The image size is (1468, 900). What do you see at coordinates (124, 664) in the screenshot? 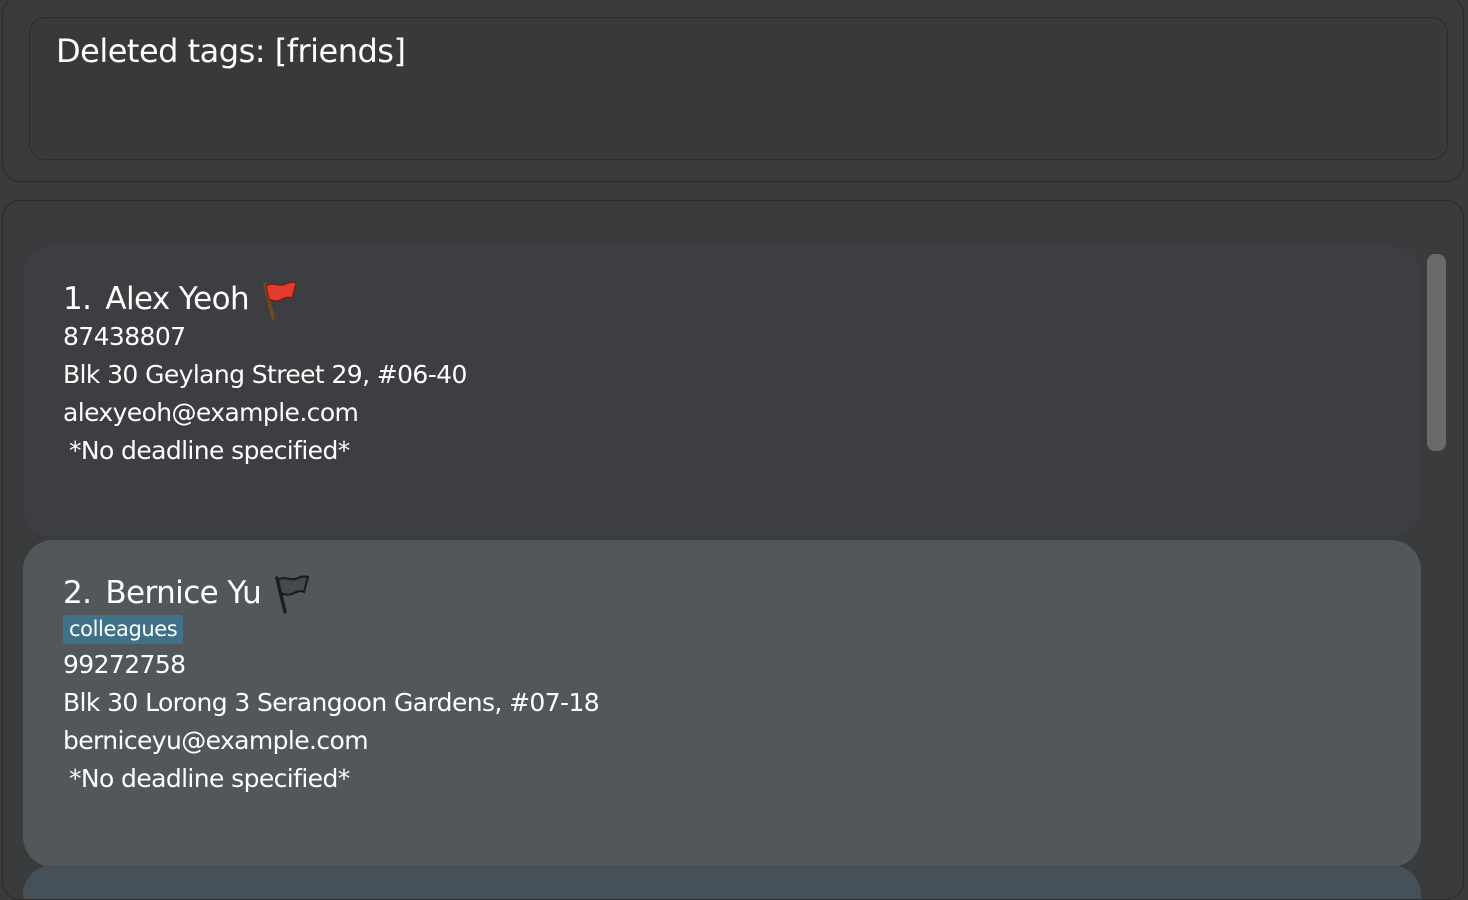
I see `person-phone: 99272758` at bounding box center [124, 664].